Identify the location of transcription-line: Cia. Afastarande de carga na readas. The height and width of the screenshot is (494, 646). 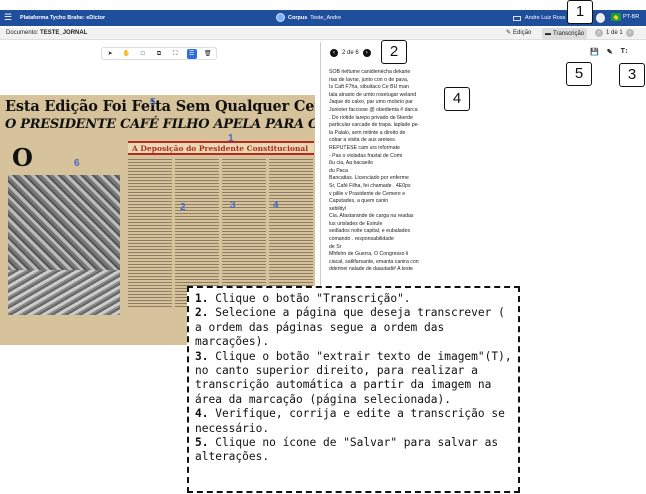
(371, 216).